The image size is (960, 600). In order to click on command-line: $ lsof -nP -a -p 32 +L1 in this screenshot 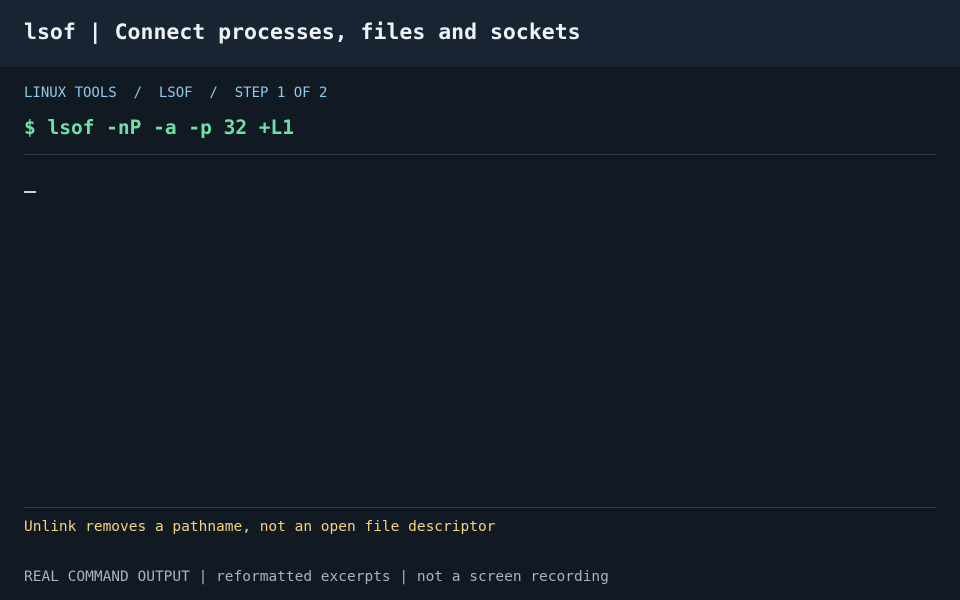, I will do `click(159, 127)`.